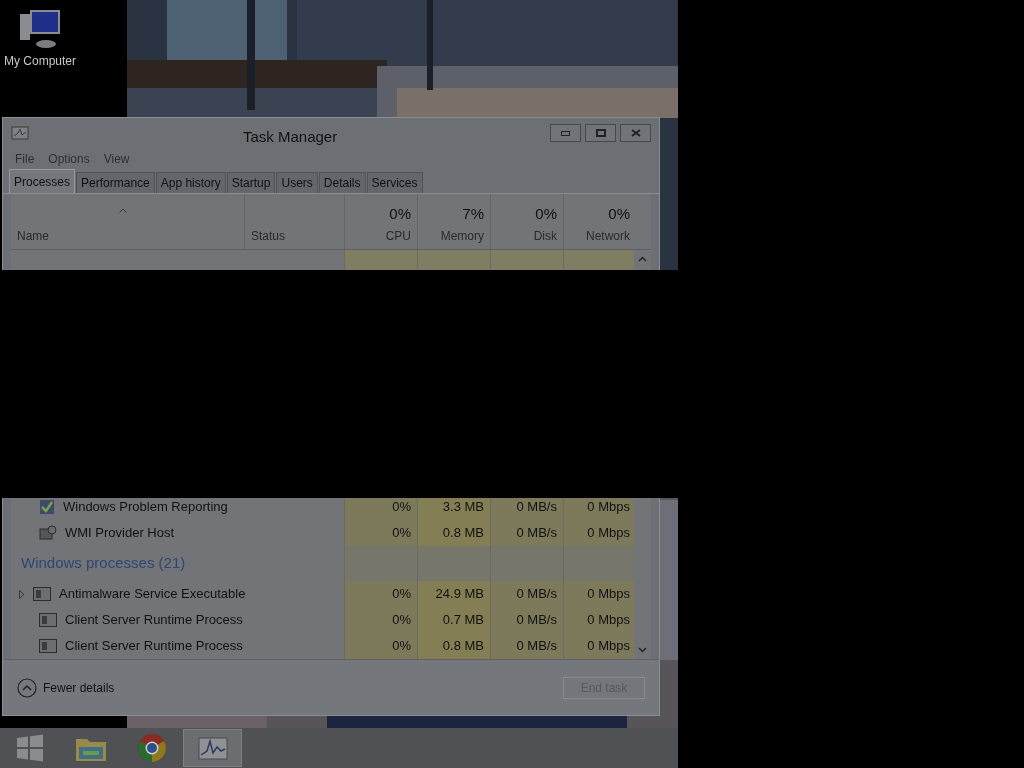  I want to click on metric-value: 0.7 MB, so click(463, 620).